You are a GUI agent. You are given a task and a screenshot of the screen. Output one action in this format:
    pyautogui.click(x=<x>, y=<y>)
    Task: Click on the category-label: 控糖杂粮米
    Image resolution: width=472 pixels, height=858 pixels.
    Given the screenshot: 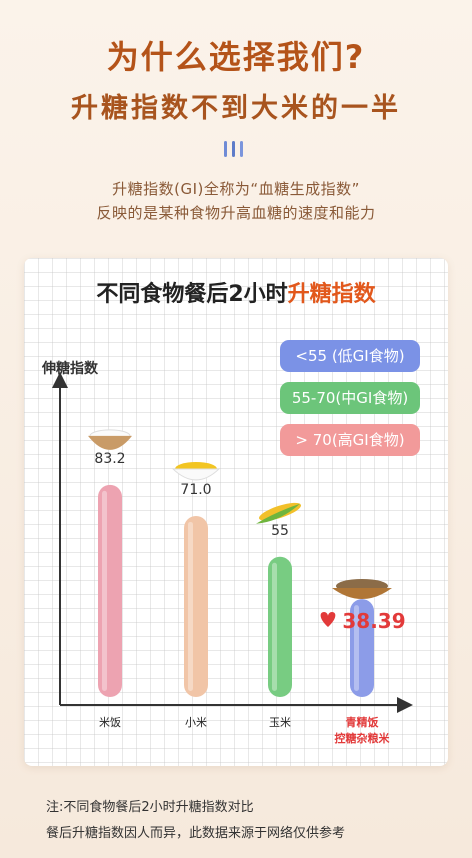 What is the action you would take?
    pyautogui.click(x=363, y=738)
    